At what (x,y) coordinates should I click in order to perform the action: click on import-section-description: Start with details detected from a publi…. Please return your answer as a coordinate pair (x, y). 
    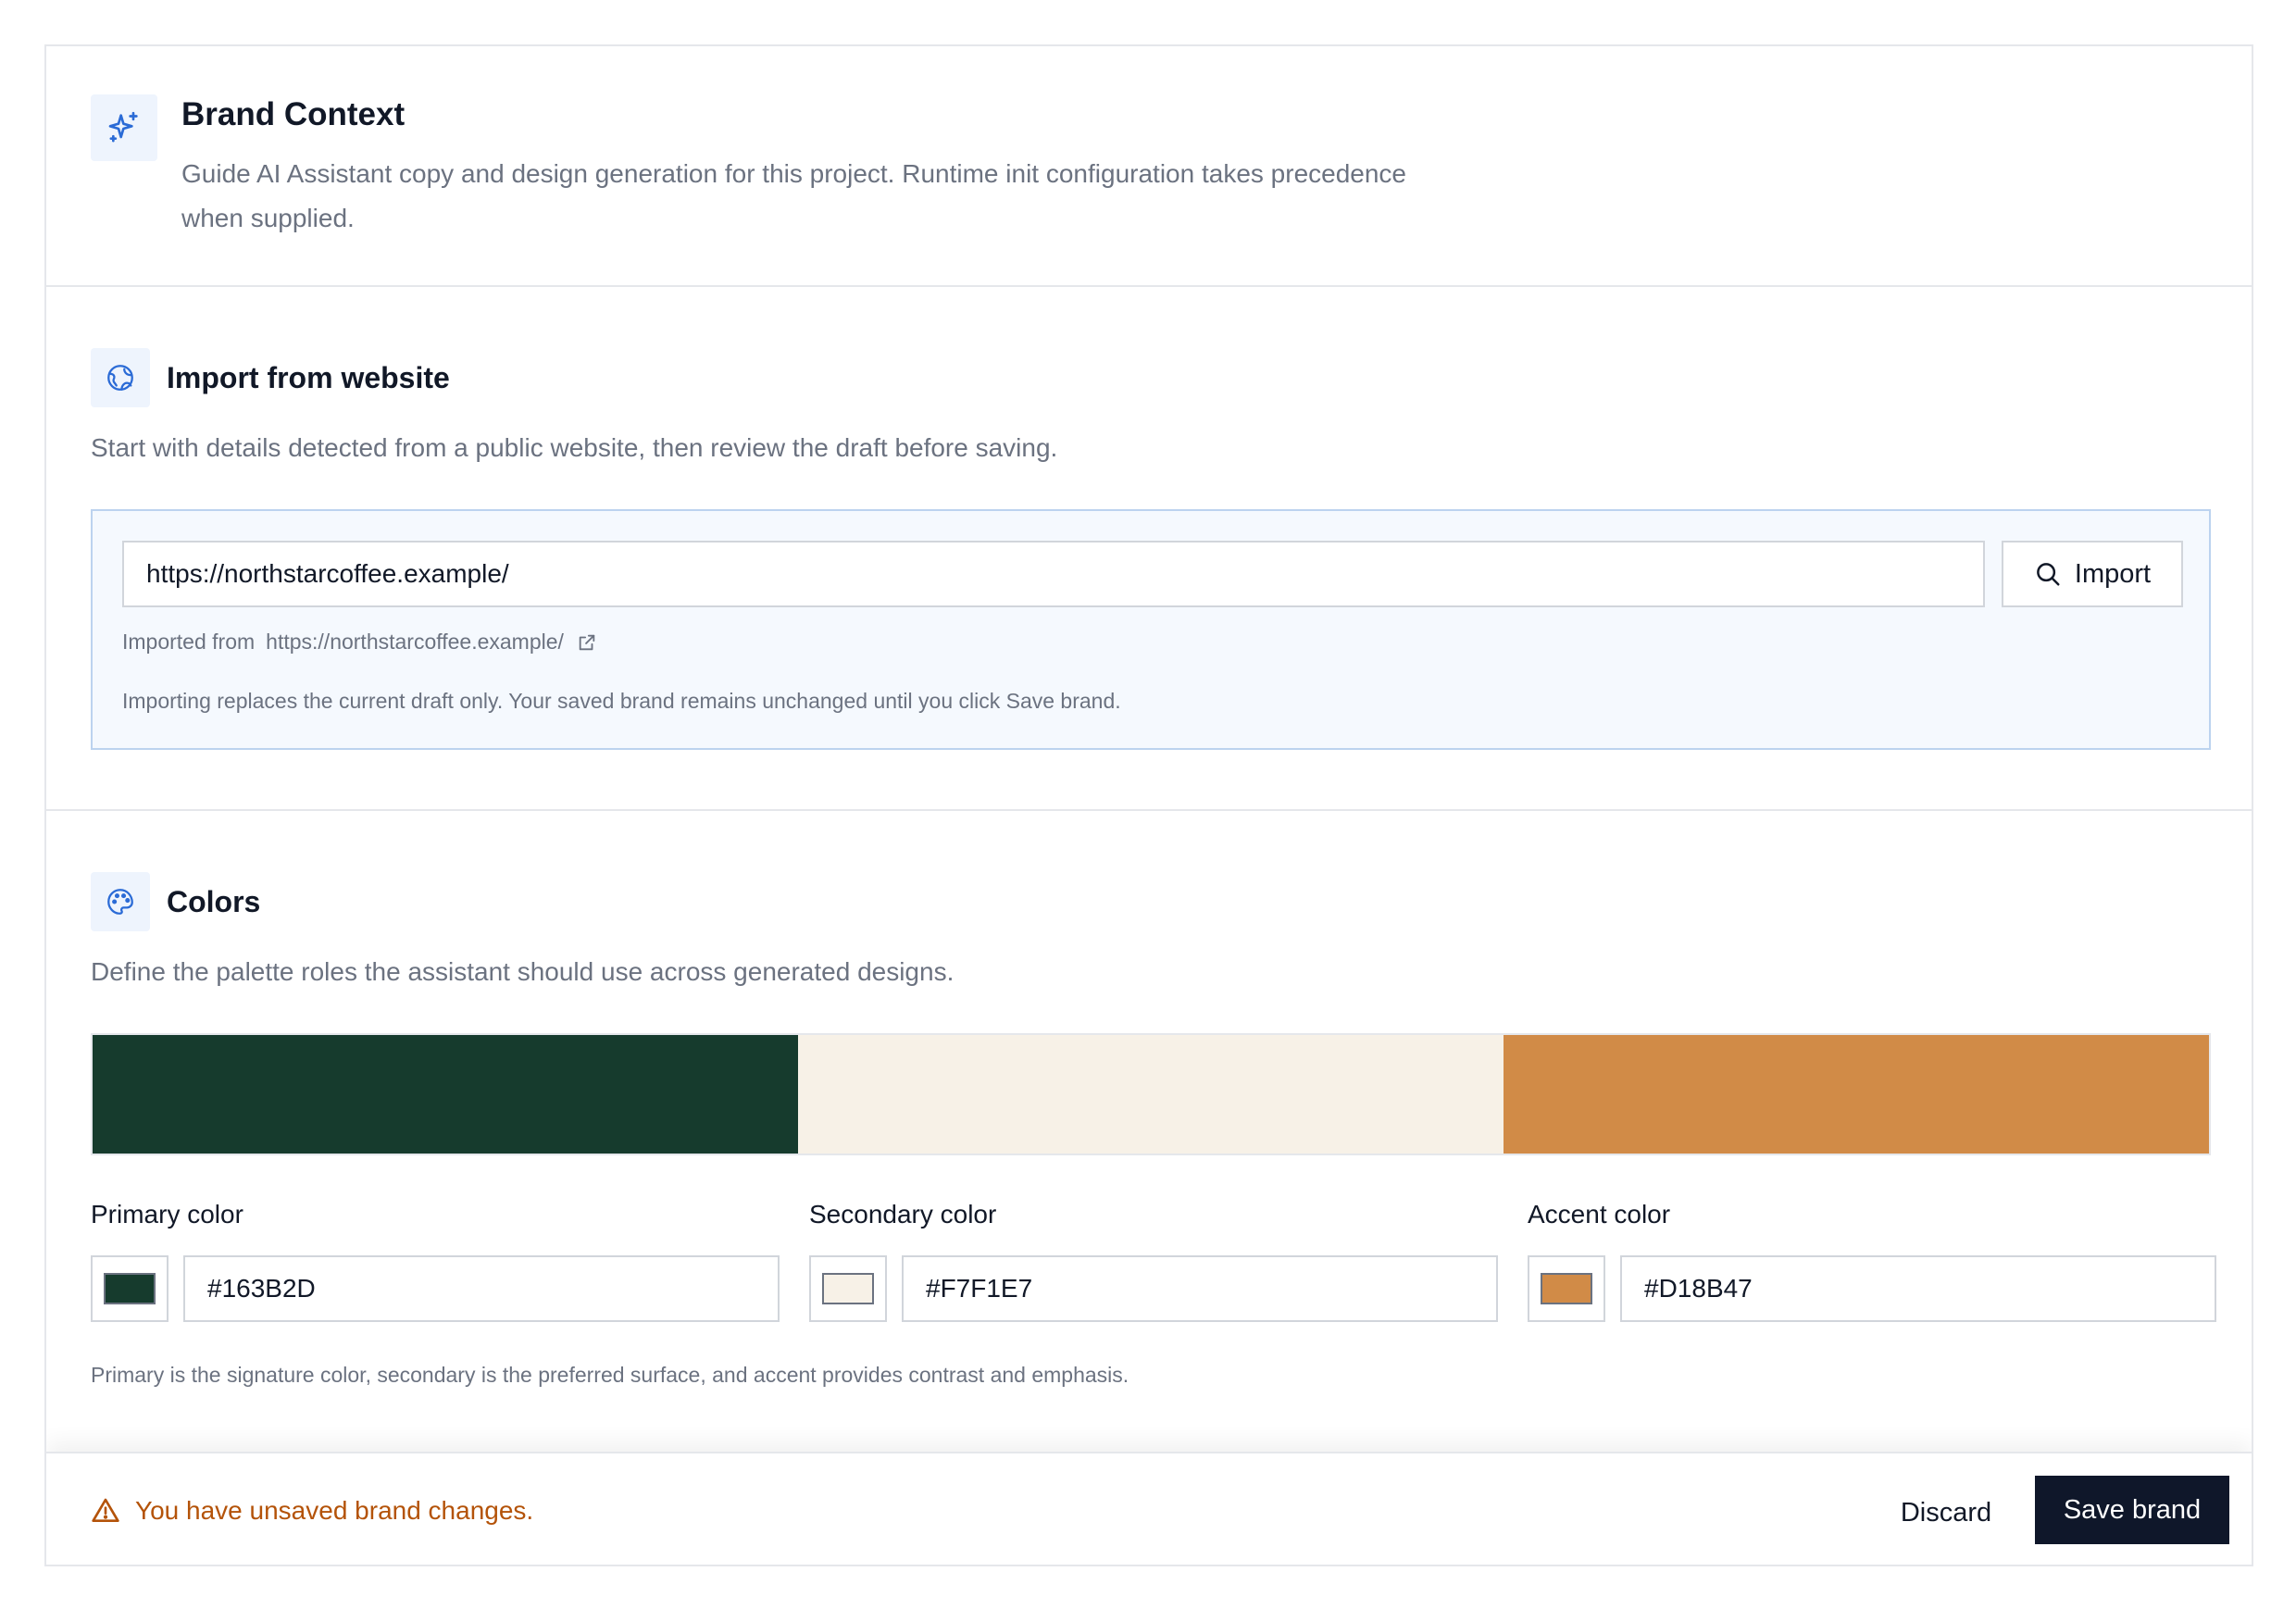
    Looking at the image, I should click on (574, 447).